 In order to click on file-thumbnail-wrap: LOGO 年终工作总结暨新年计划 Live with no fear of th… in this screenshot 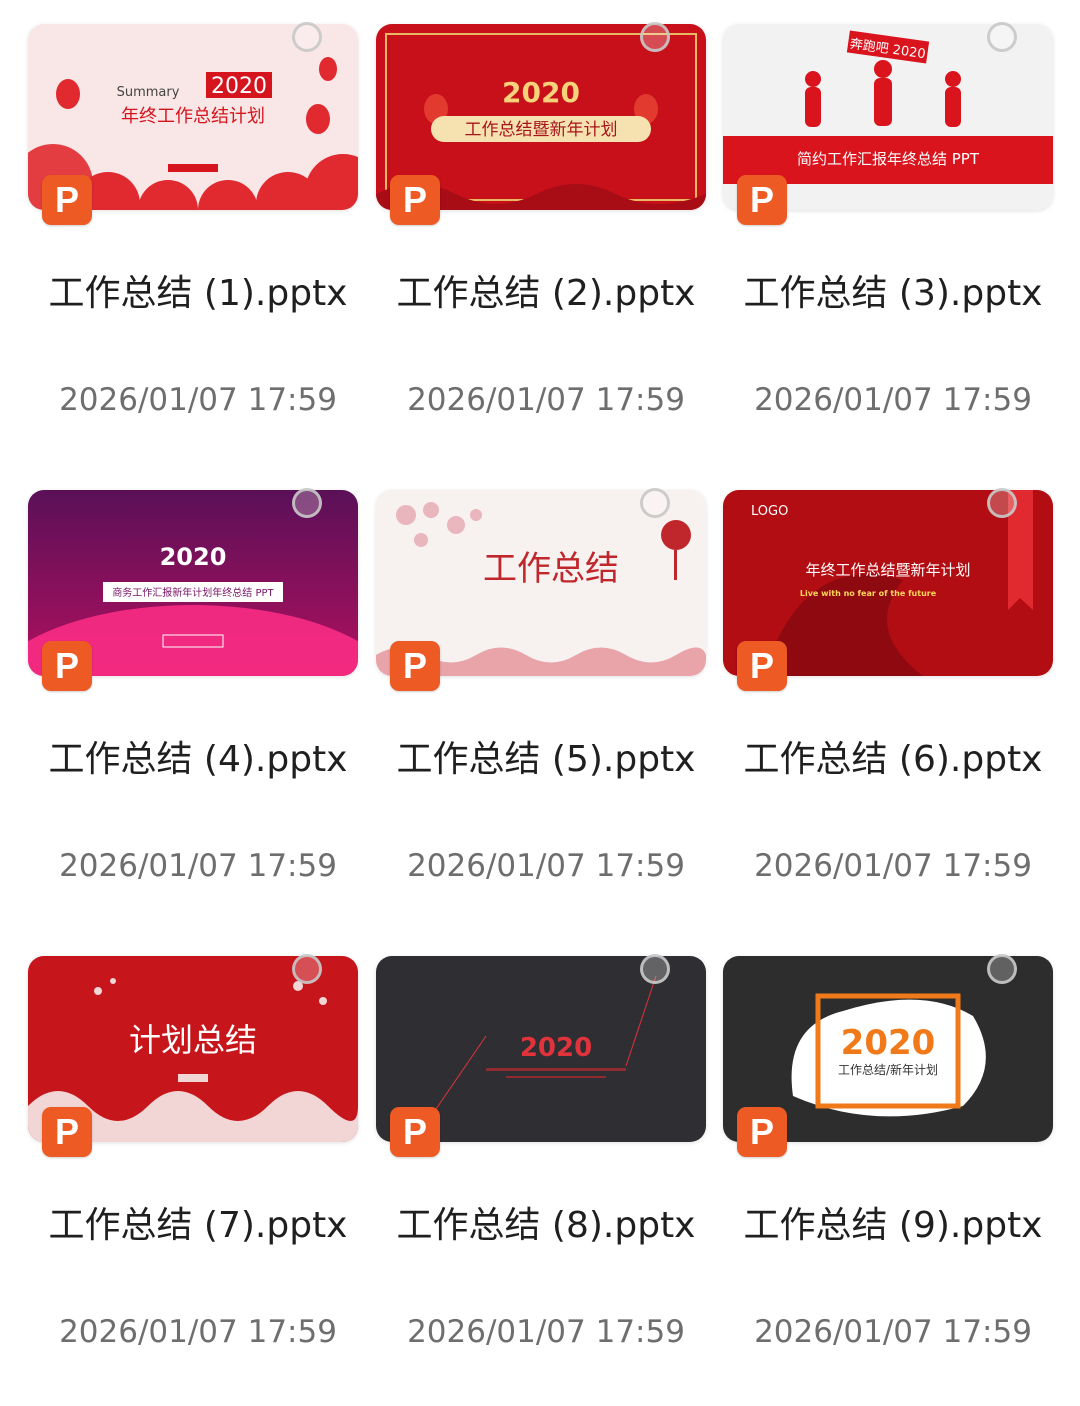, I will do `click(893, 596)`.